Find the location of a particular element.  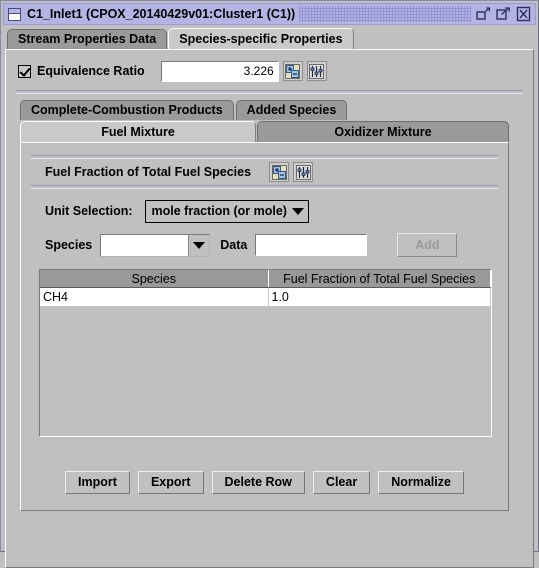

table-row: CH4 1.0 is located at coordinates (265, 297).